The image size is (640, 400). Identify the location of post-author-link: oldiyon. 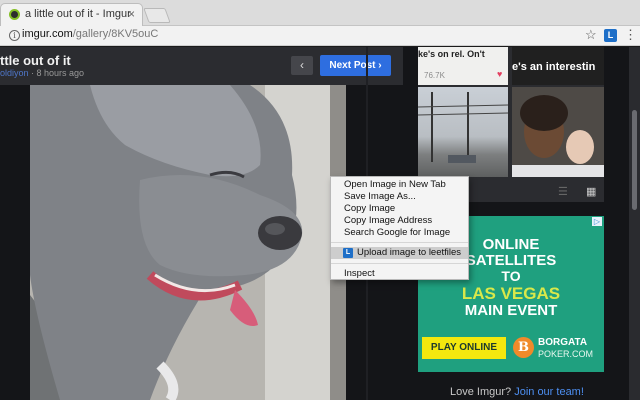
(14, 73).